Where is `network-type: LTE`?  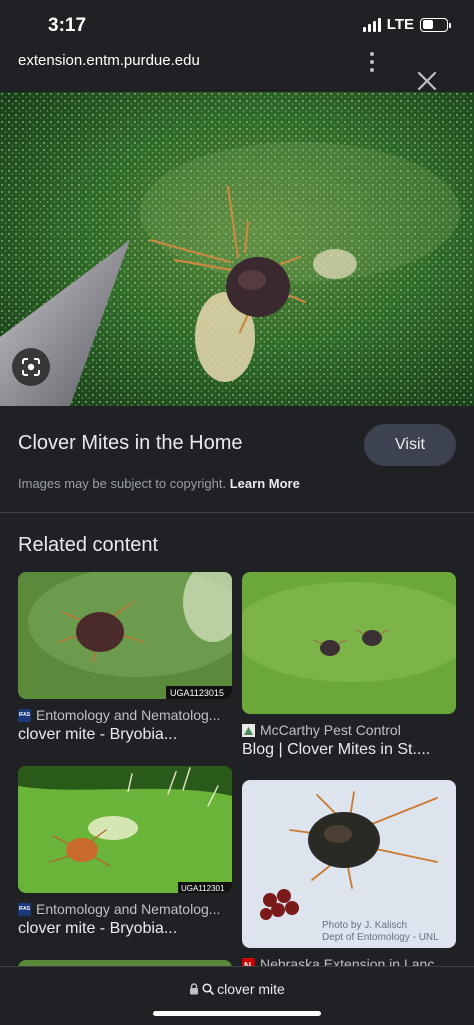 network-type: LTE is located at coordinates (400, 24).